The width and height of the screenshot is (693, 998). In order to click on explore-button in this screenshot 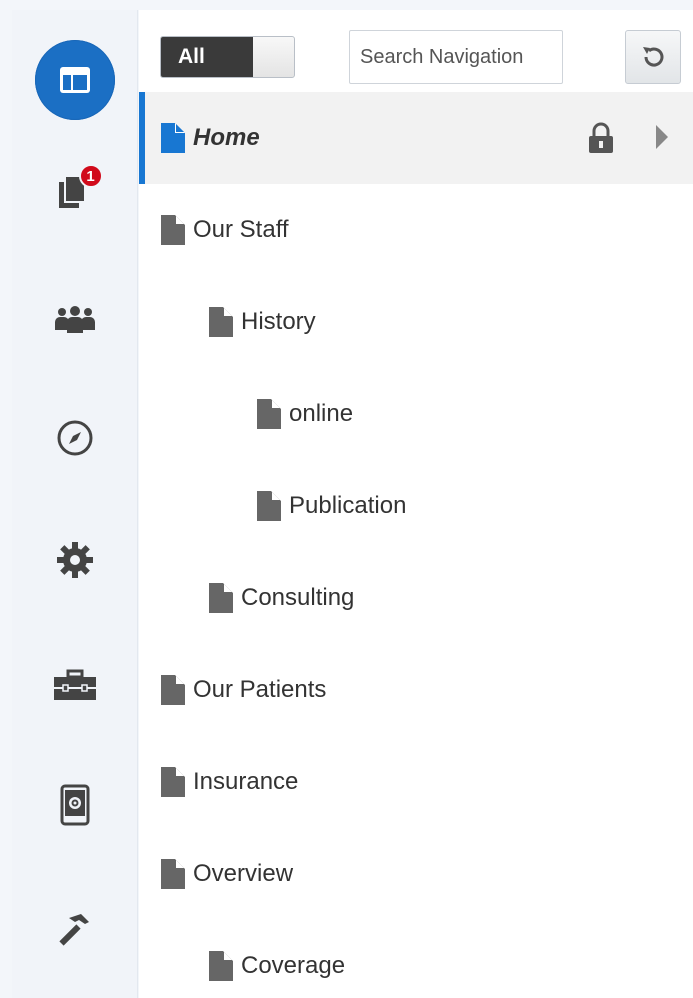, I will do `click(75, 438)`.